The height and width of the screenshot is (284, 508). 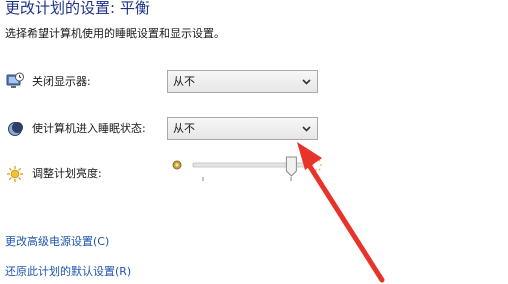 What do you see at coordinates (242, 81) in the screenshot?
I see `display-off-select: 从不` at bounding box center [242, 81].